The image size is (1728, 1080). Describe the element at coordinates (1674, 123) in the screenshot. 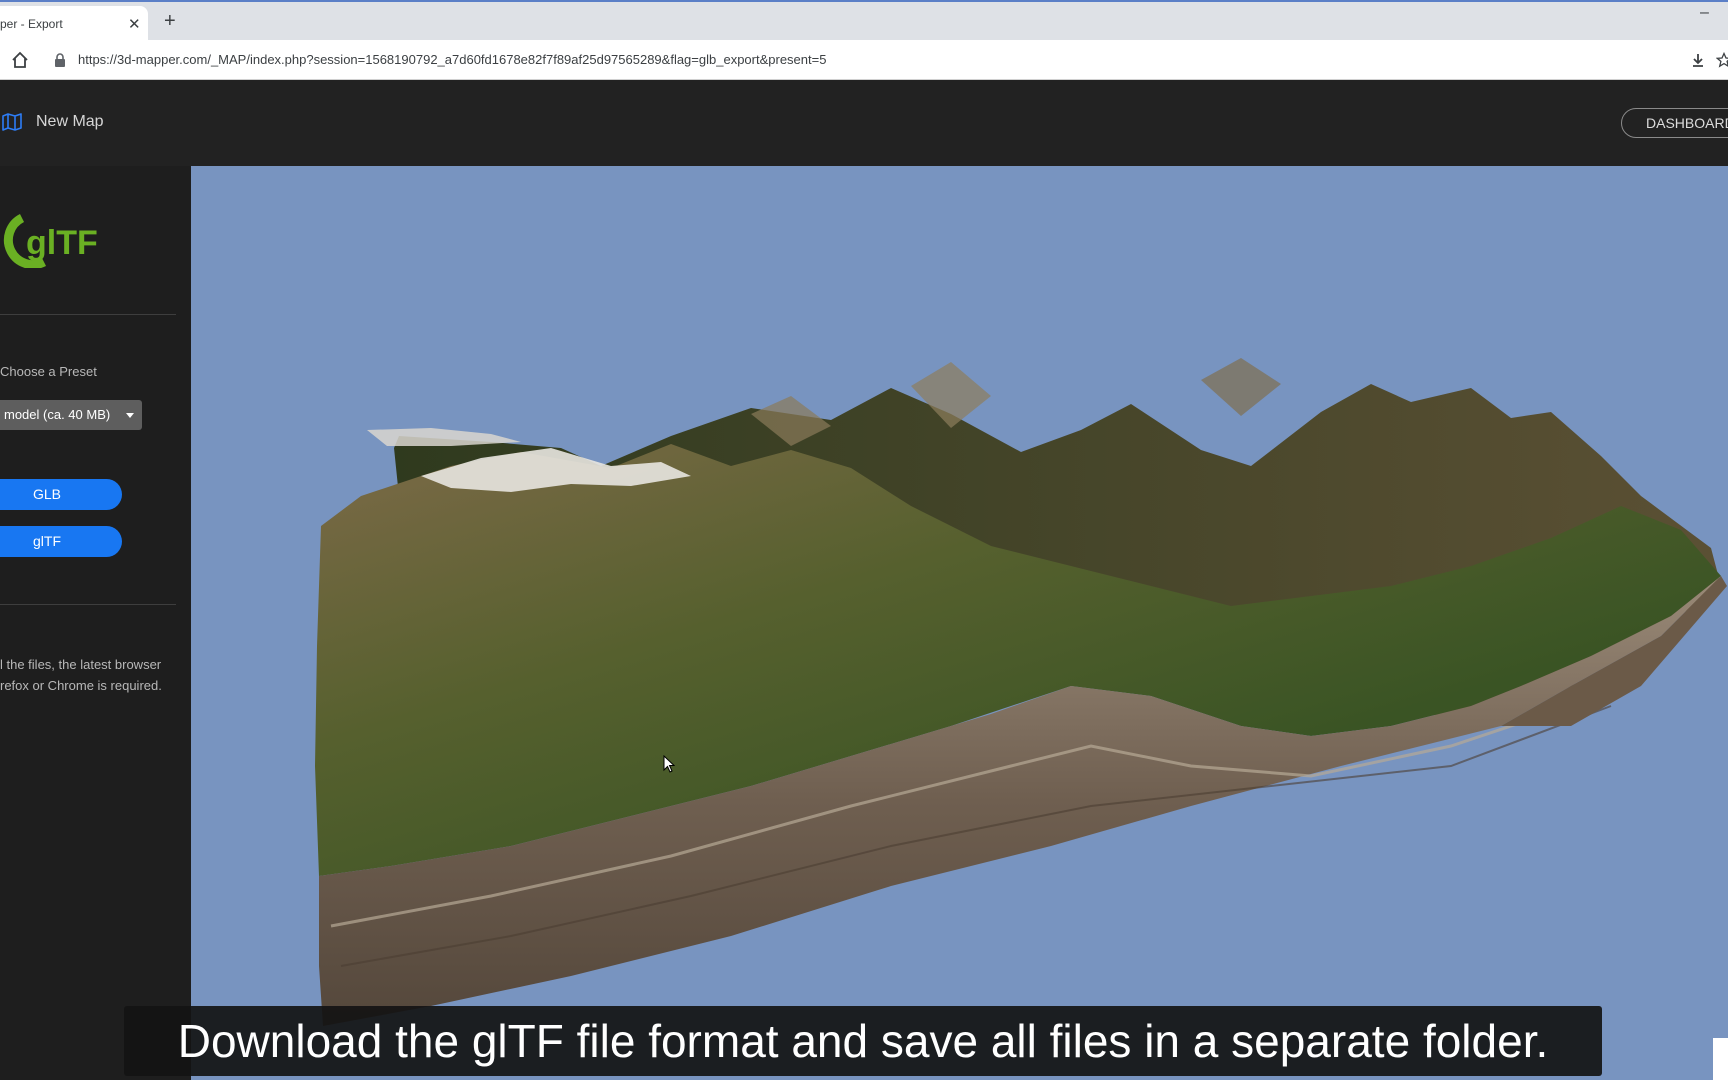

I see `dashboard-button: DASHBOARD` at that location.